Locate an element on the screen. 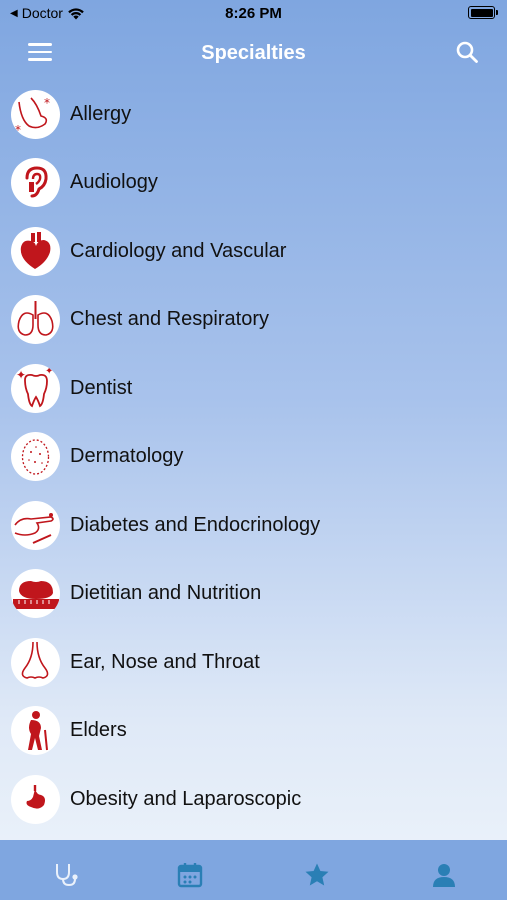 This screenshot has height=900, width=507. face-skin-icon is located at coordinates (35, 457).